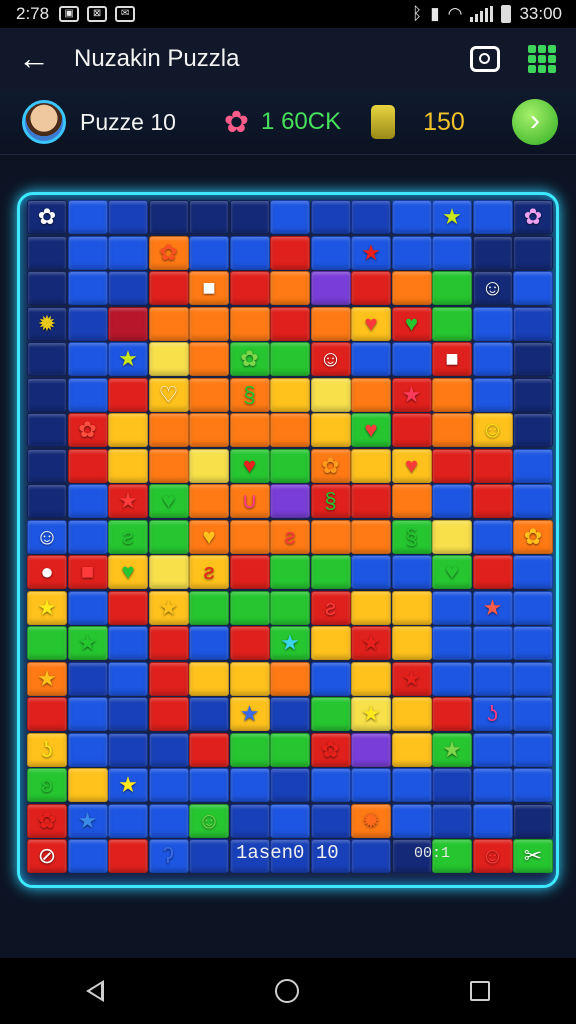 This screenshot has height=1024, width=576. Describe the element at coordinates (371, 820) in the screenshot. I see `board-tile: ✹` at that location.